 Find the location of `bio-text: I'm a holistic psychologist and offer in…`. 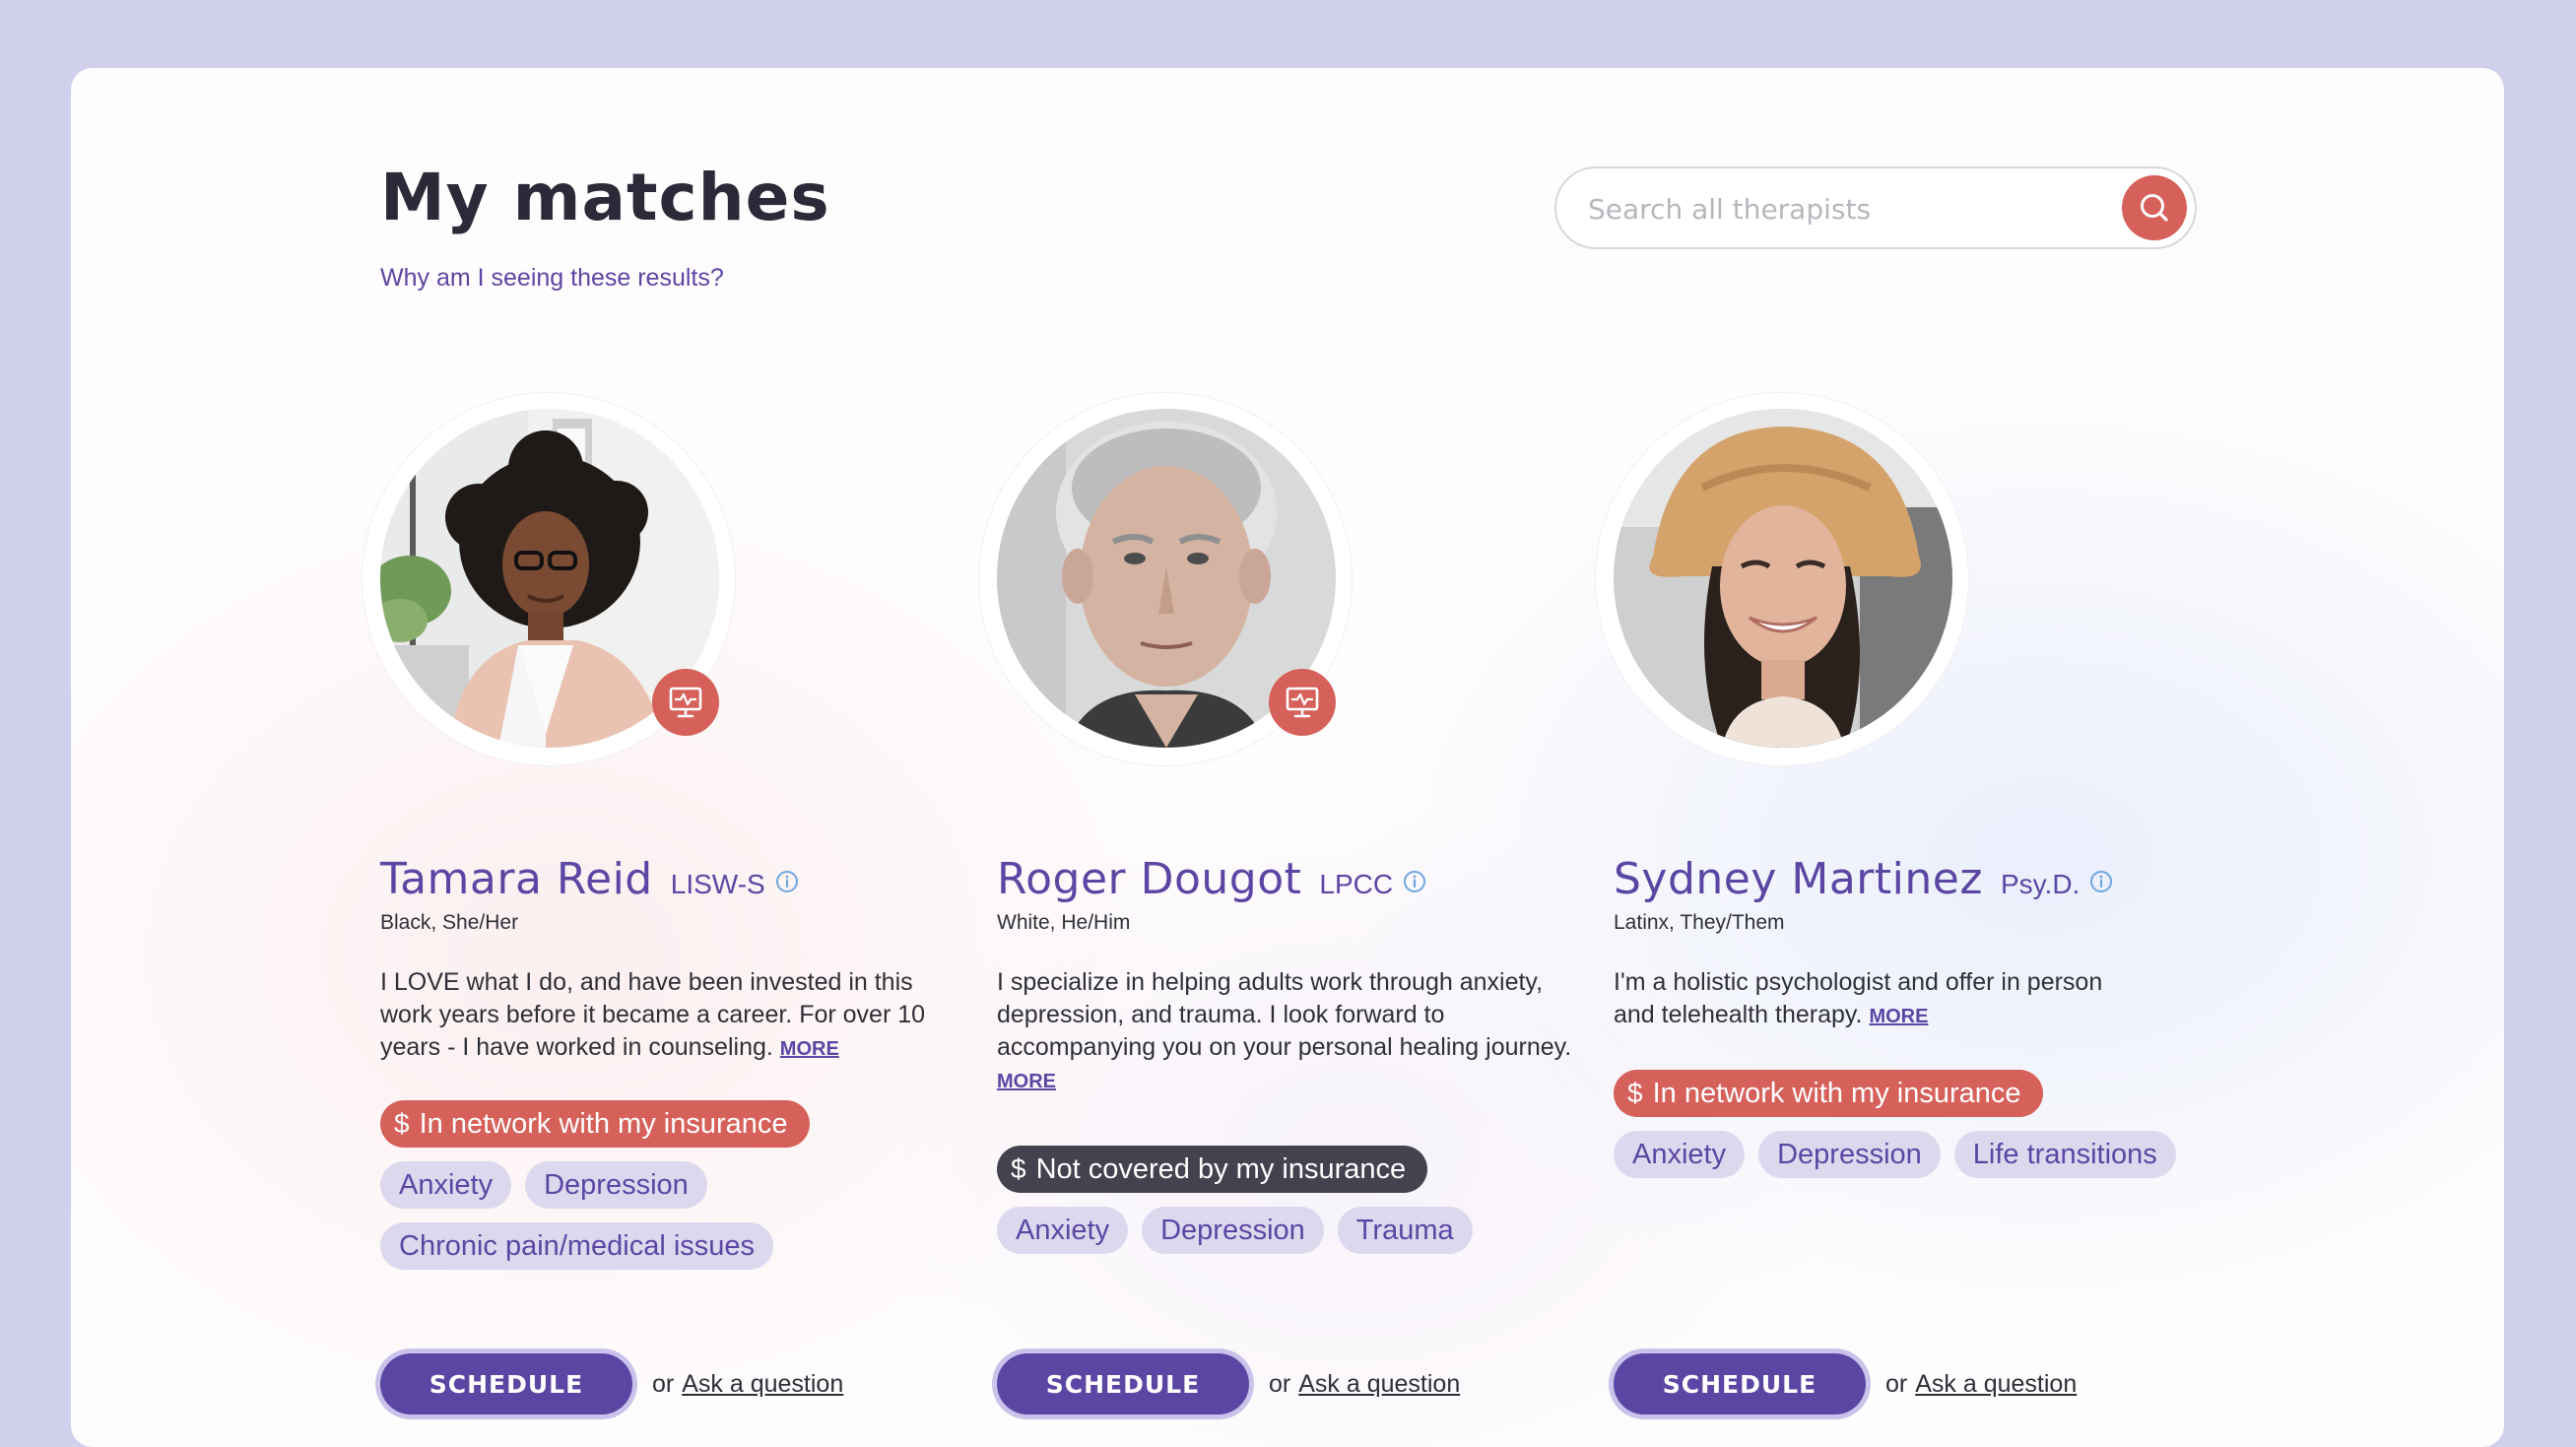

bio-text: I'm a holistic psychologist and offer in… is located at coordinates (1859, 998).